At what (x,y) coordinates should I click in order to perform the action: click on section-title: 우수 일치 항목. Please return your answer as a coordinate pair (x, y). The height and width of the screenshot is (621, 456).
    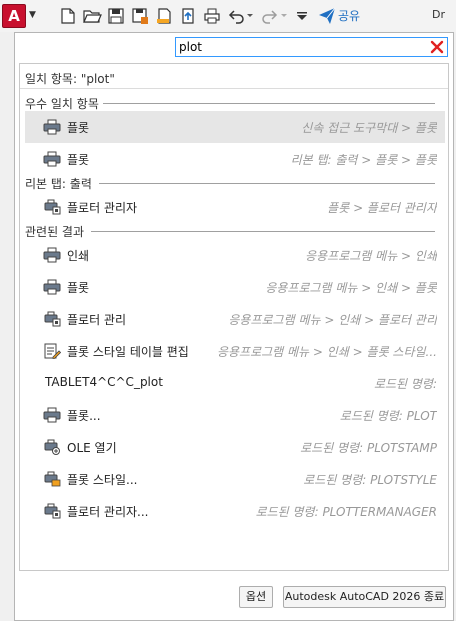
    Looking at the image, I should click on (62, 104).